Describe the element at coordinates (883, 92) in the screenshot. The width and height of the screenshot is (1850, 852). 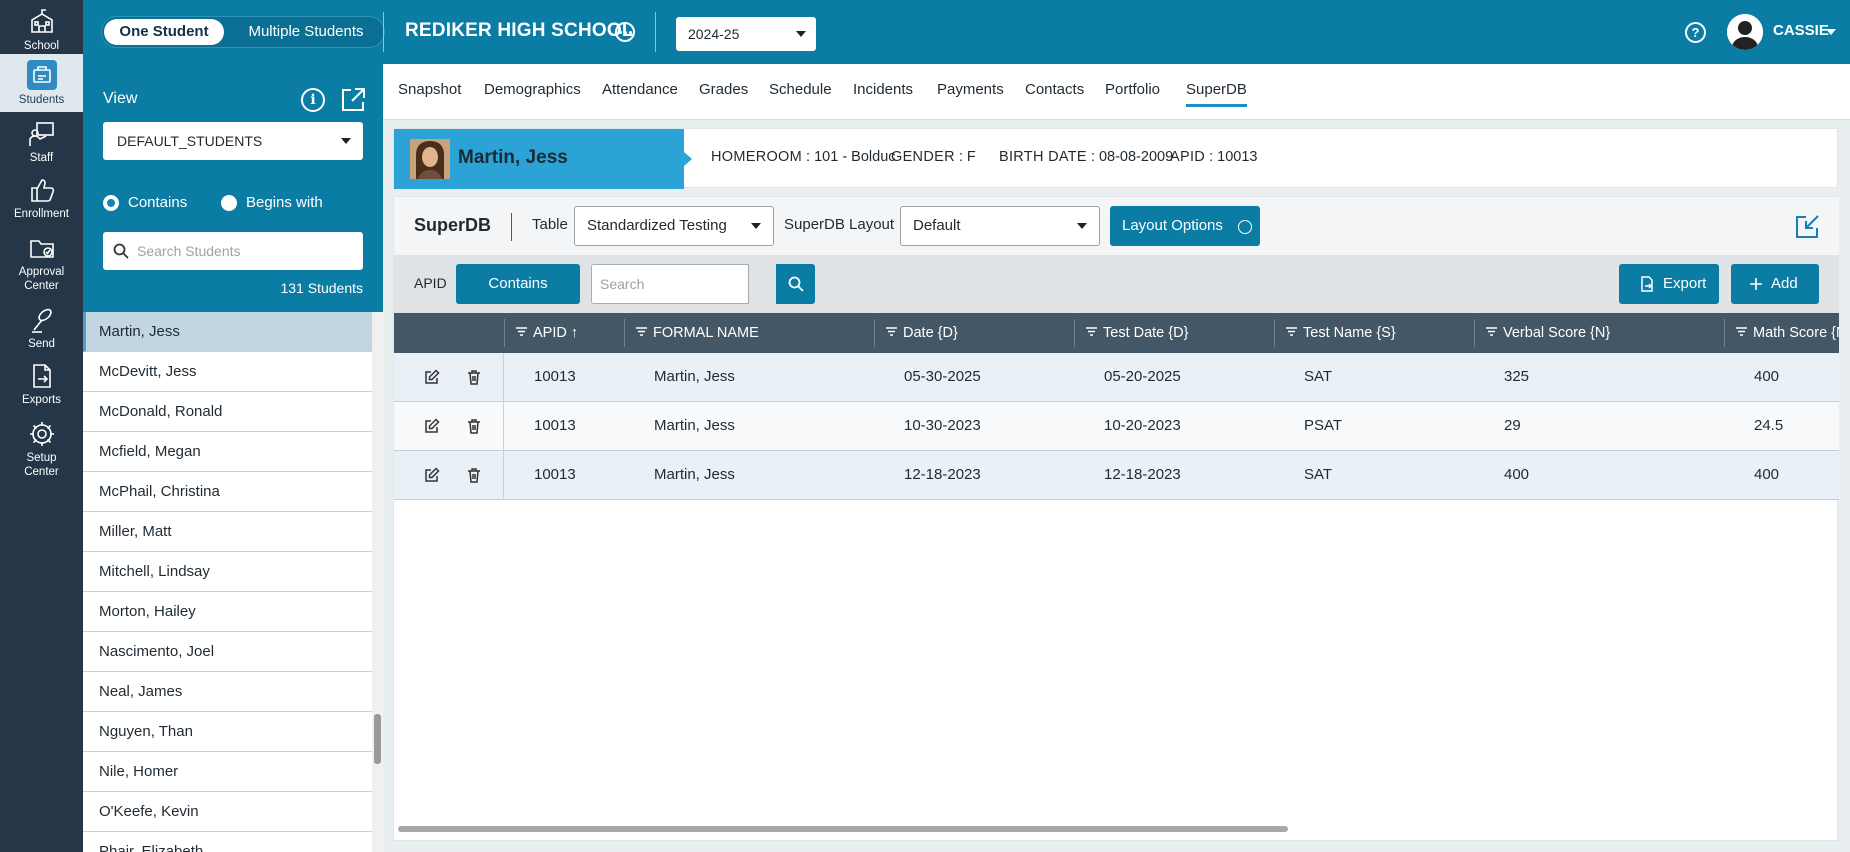
I see `tab-incidents: Incidents` at that location.